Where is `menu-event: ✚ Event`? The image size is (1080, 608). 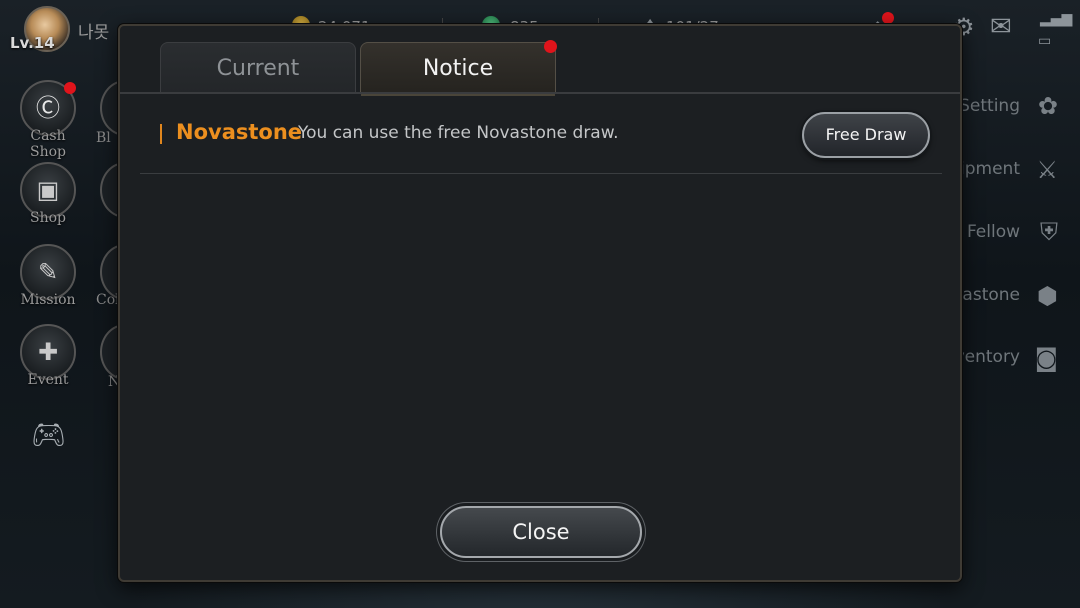
menu-event: ✚ Event is located at coordinates (48, 356).